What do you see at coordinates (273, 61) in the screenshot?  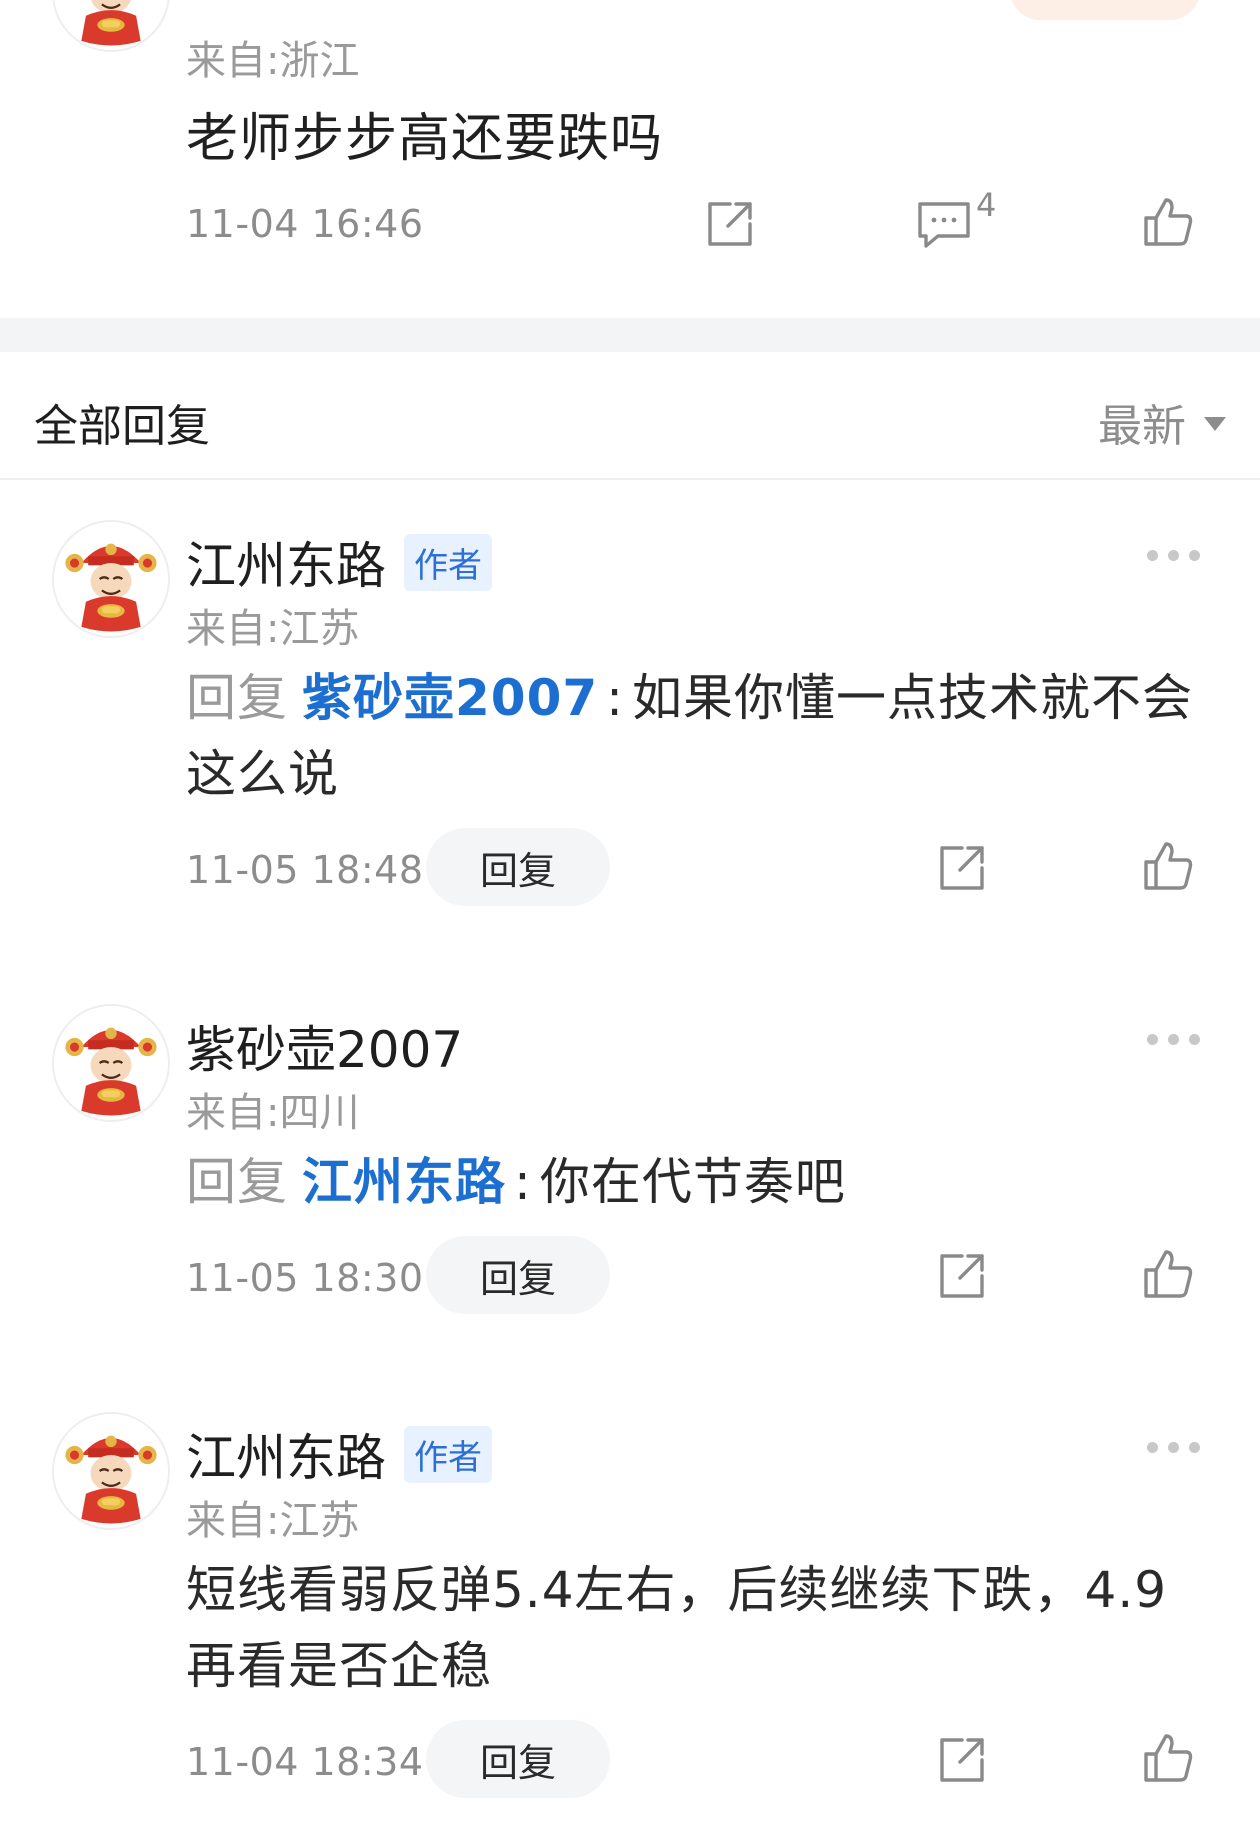 I see `location-text: 来自:浙江` at bounding box center [273, 61].